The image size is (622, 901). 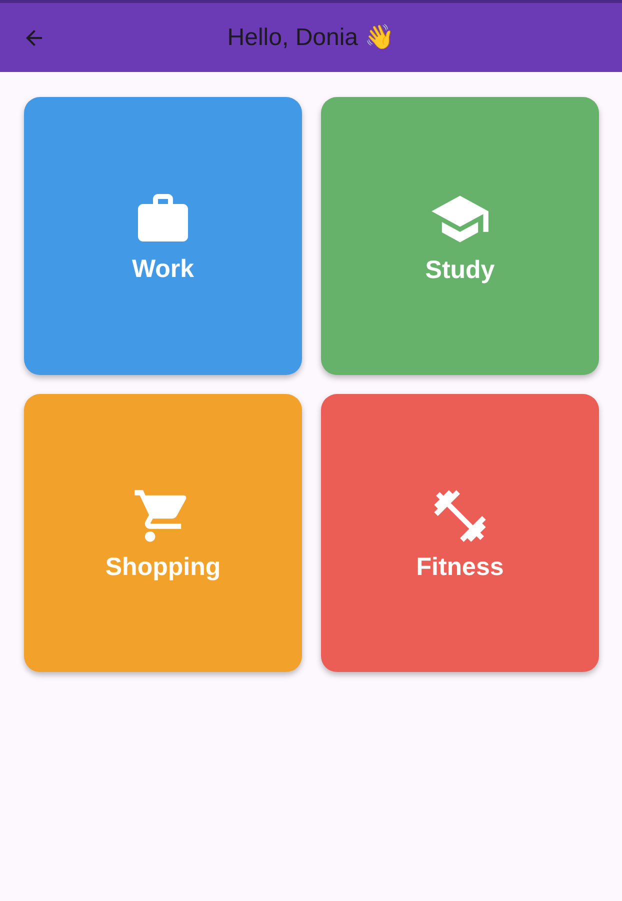 I want to click on app-bar-title: Hello, Donia 👋, so click(x=311, y=37).